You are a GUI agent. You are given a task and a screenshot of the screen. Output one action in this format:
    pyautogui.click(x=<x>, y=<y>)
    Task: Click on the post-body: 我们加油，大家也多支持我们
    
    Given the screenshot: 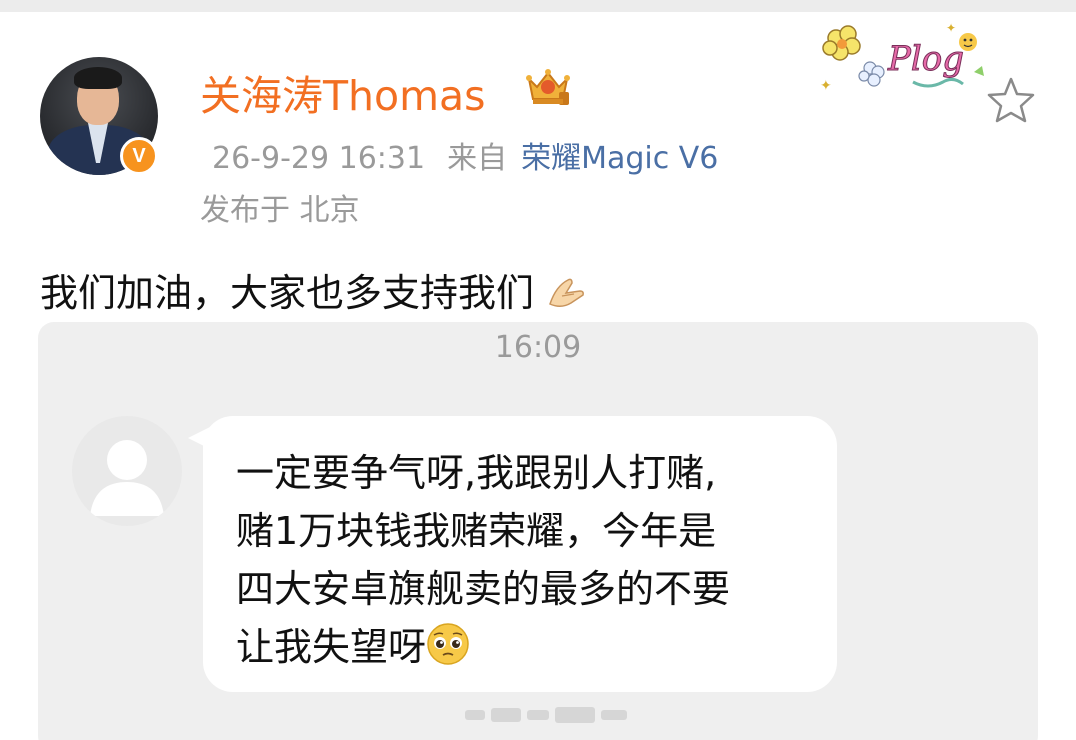 What is the action you would take?
    pyautogui.click(x=314, y=289)
    